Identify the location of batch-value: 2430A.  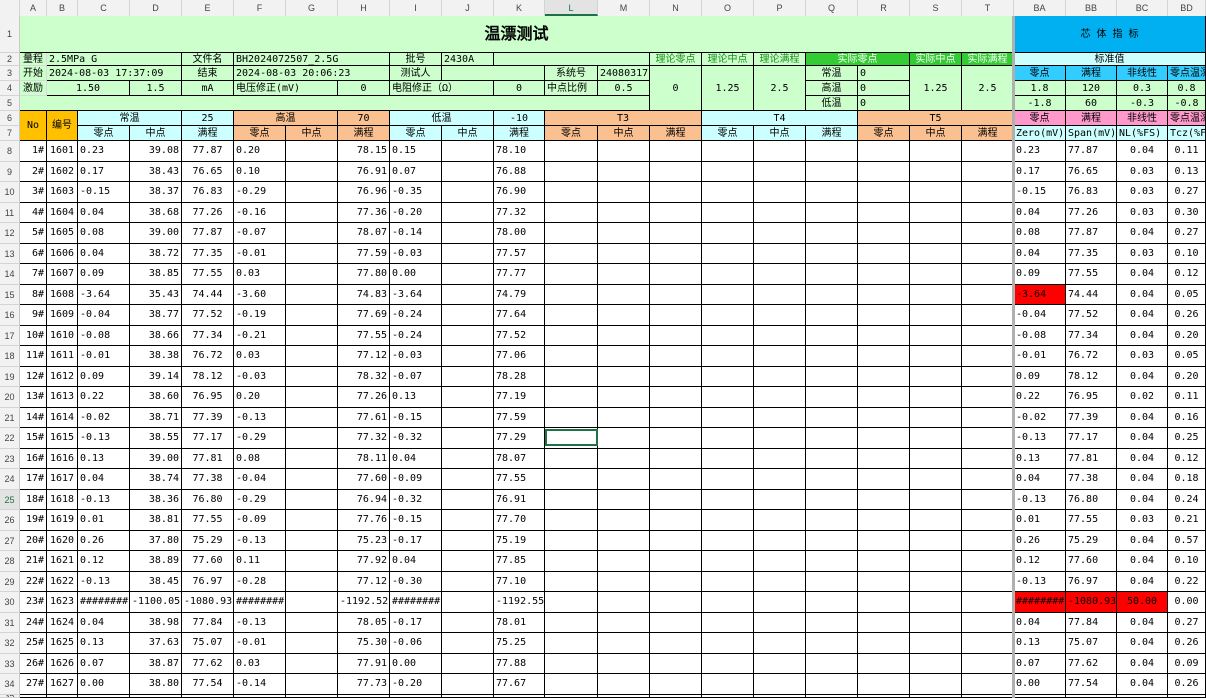
(468, 59).